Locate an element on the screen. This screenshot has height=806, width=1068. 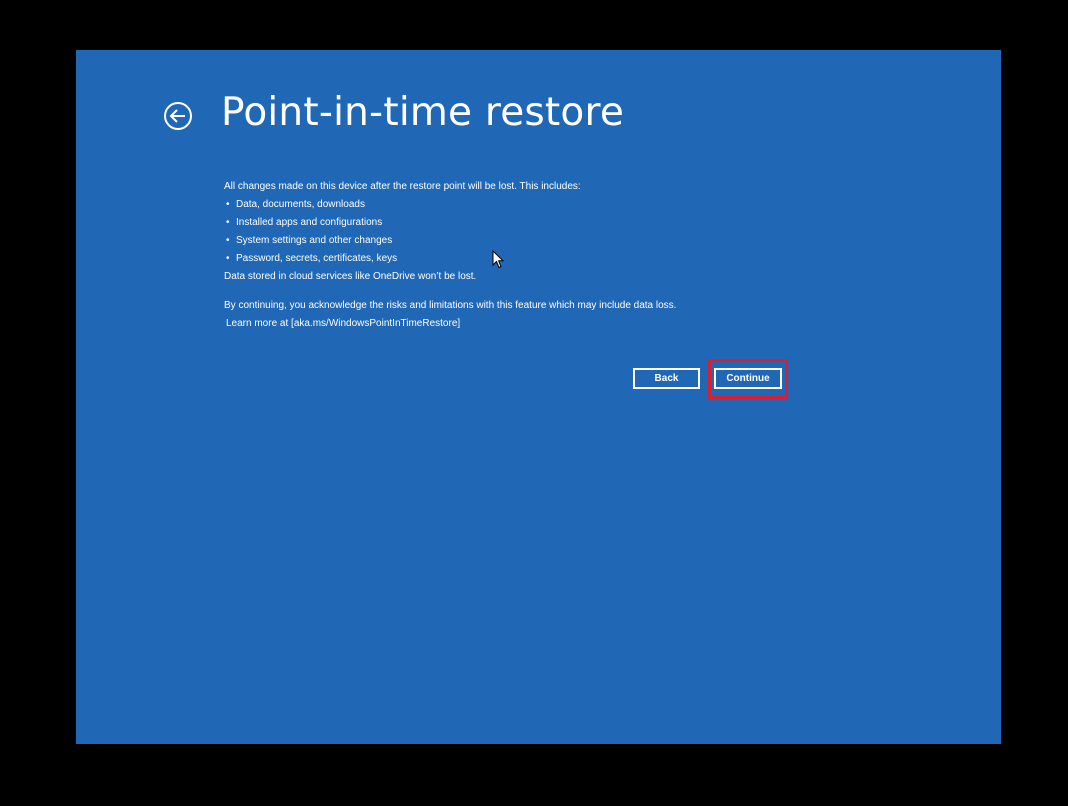
mouse-pointer-icon is located at coordinates (498, 259).